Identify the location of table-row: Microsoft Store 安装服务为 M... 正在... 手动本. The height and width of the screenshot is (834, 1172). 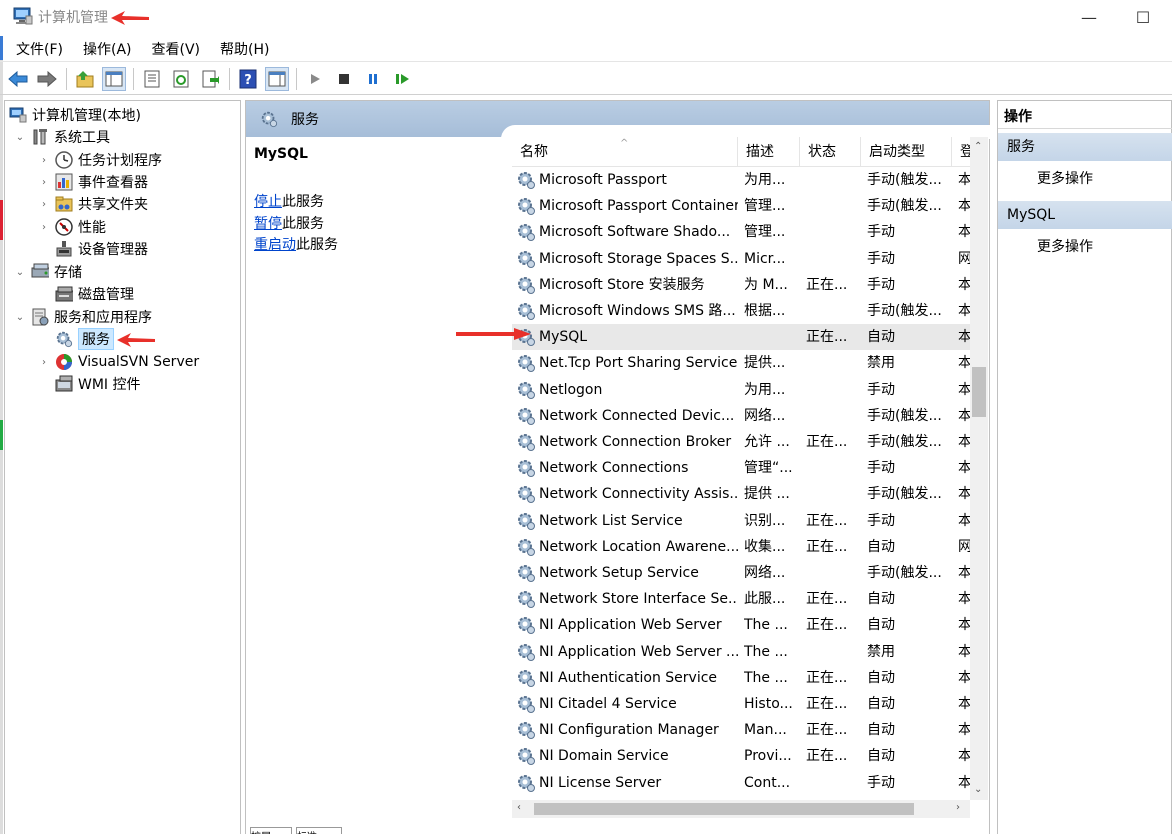
(742, 285).